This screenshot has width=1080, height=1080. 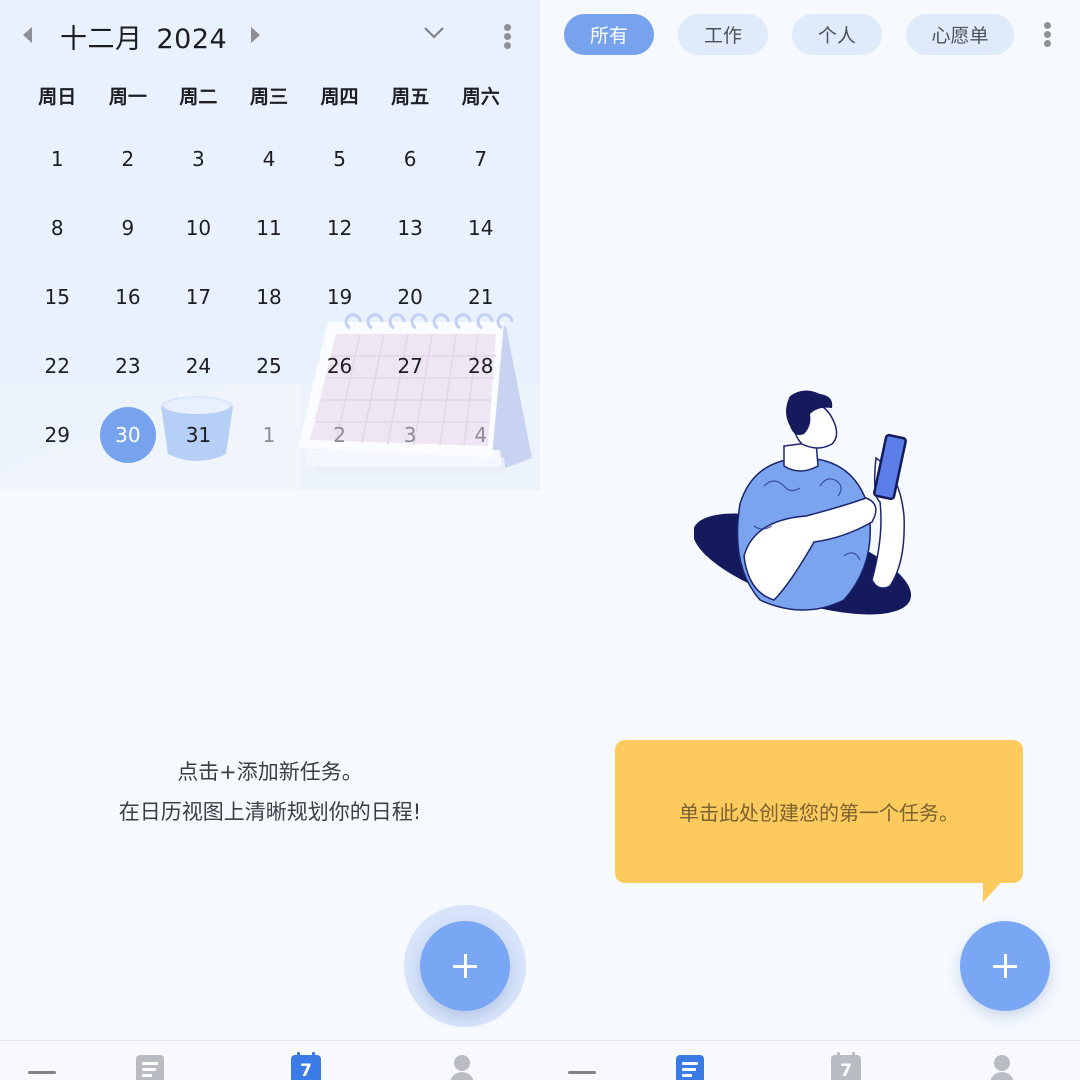 What do you see at coordinates (339, 296) in the screenshot?
I see `calendar-day: 19` at bounding box center [339, 296].